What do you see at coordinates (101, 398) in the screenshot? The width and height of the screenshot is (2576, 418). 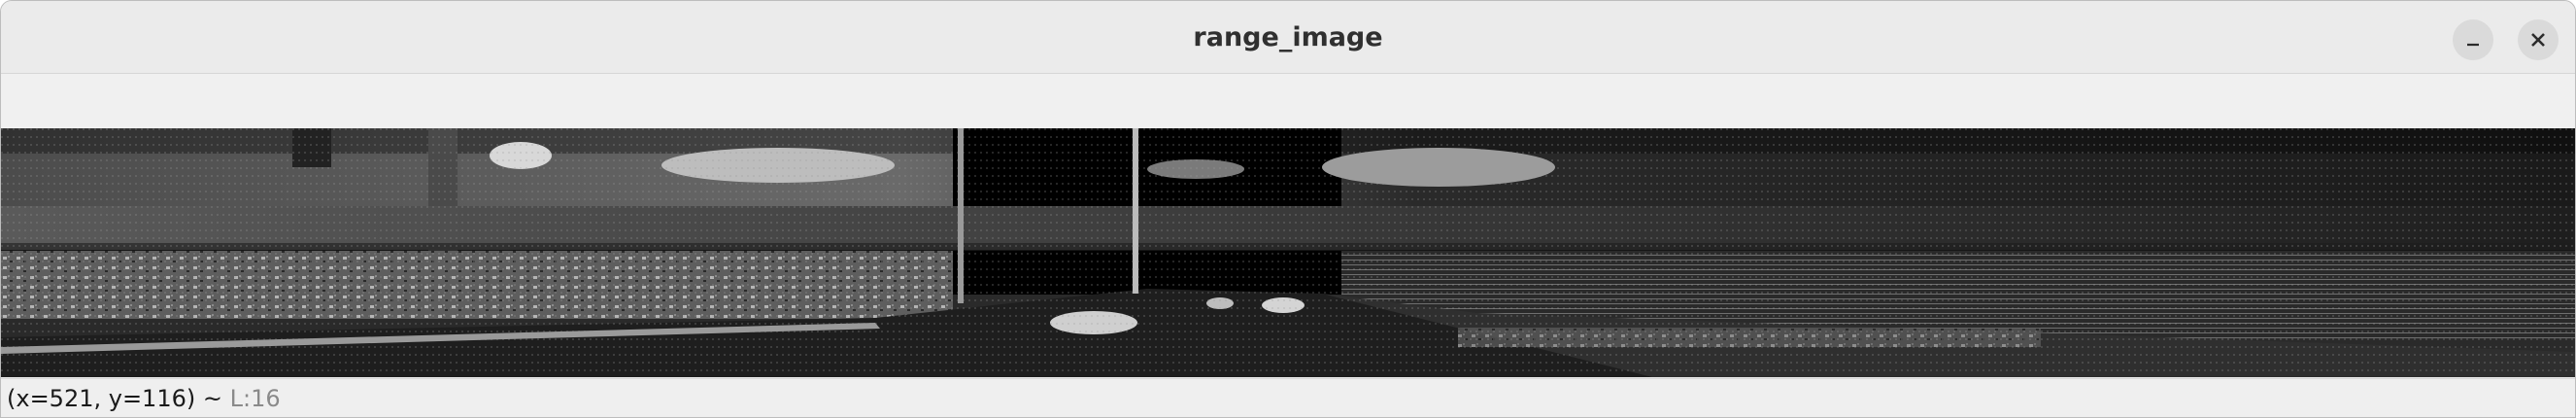 I see `cursor-coordinates: (x=521, y=116)` at bounding box center [101, 398].